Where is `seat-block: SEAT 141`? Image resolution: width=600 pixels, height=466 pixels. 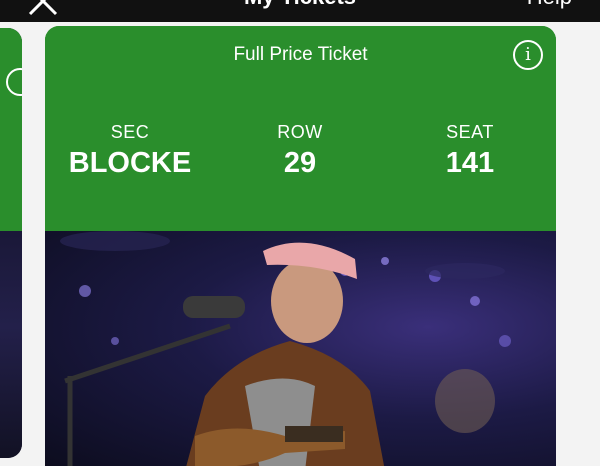
seat-block: SEAT 141 is located at coordinates (470, 151).